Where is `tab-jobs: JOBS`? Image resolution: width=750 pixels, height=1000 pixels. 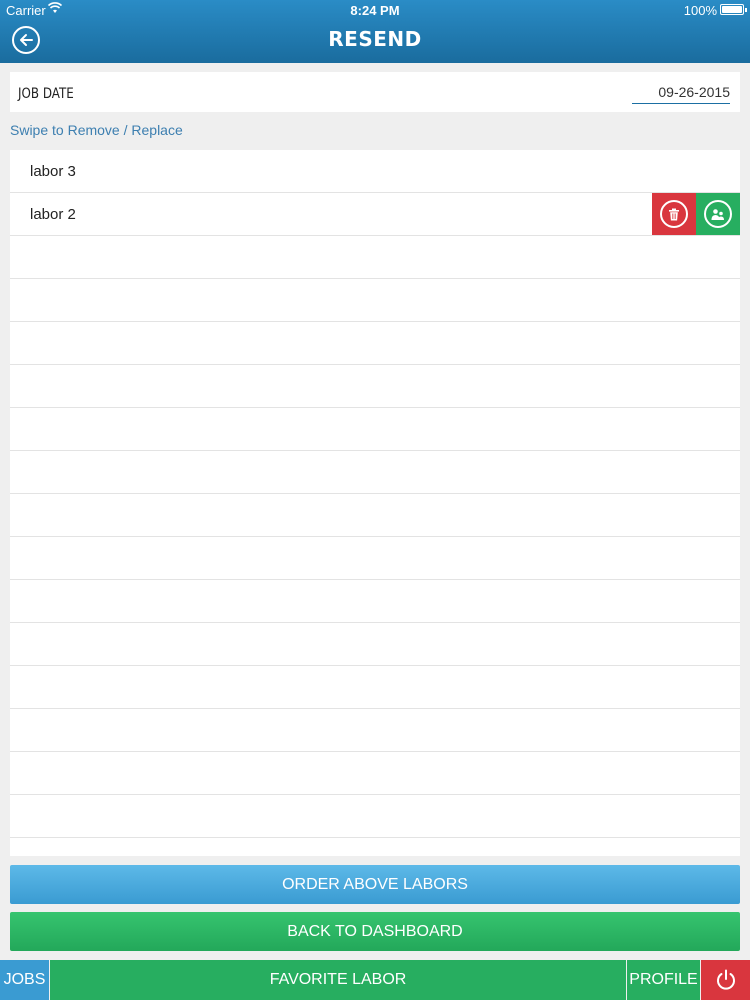
tab-jobs: JOBS is located at coordinates (24, 980).